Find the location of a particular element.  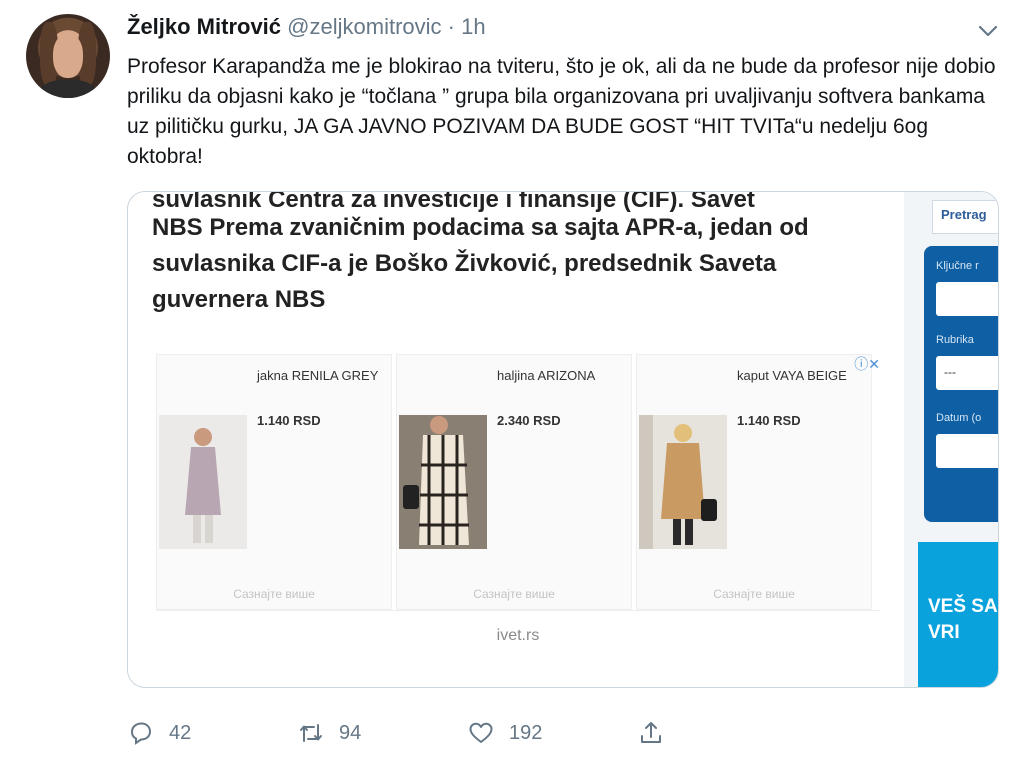

retweet-icon is located at coordinates (311, 733).